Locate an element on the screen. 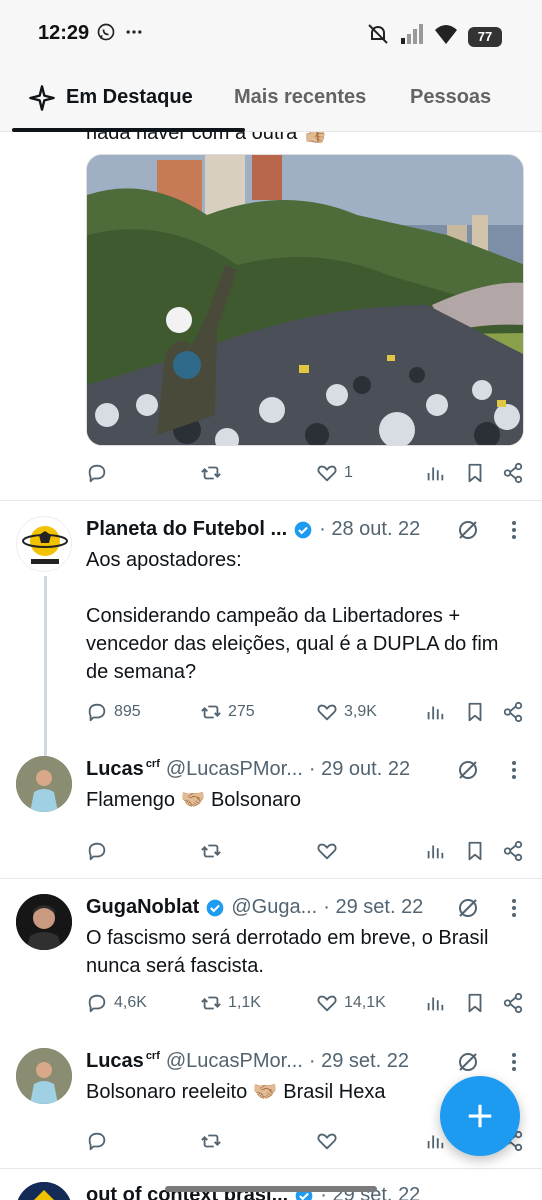 The height and width of the screenshot is (1200, 542). tweet-header: Lucas crf @LucasPMor... · 29 set. 22 is located at coordinates (247, 1061).